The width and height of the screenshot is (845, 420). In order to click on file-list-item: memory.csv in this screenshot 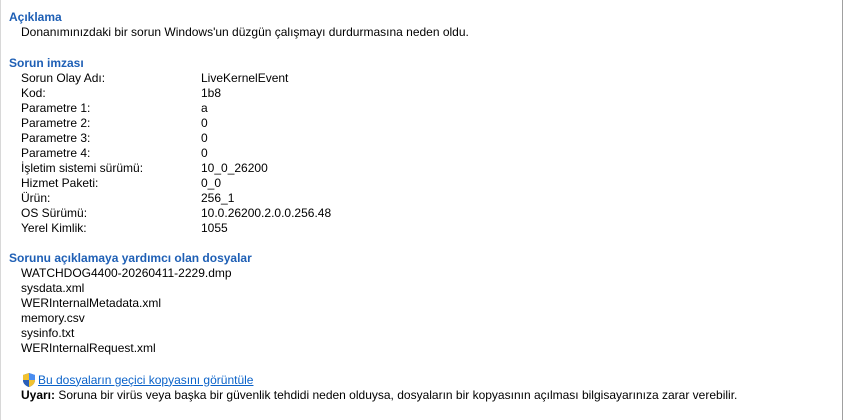, I will do `click(53, 318)`.